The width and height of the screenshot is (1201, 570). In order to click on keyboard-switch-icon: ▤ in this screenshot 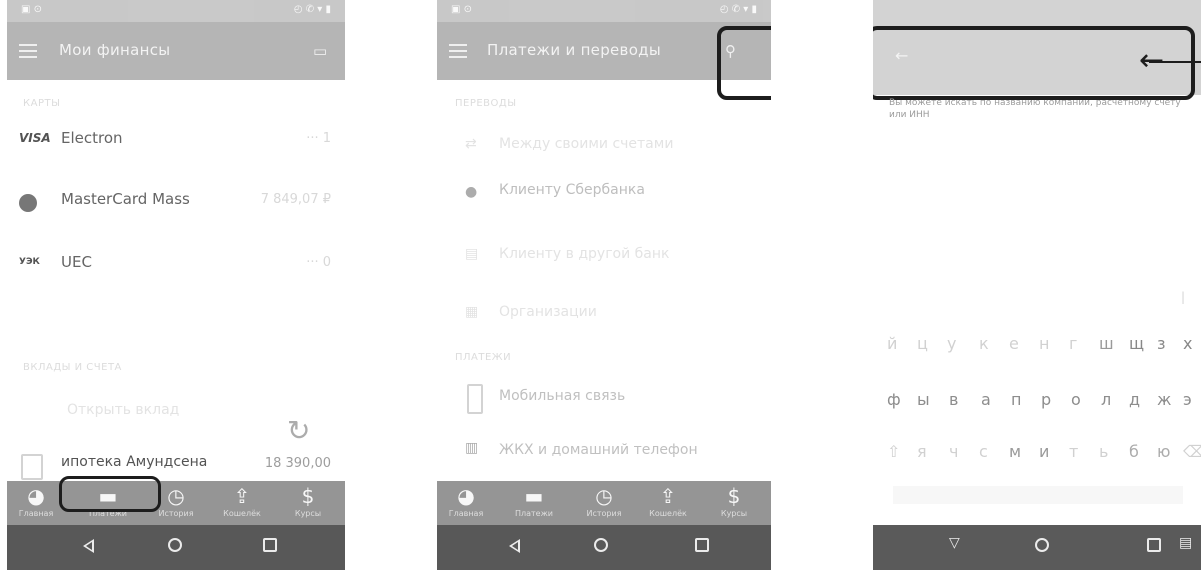, I will do `click(1185, 543)`.